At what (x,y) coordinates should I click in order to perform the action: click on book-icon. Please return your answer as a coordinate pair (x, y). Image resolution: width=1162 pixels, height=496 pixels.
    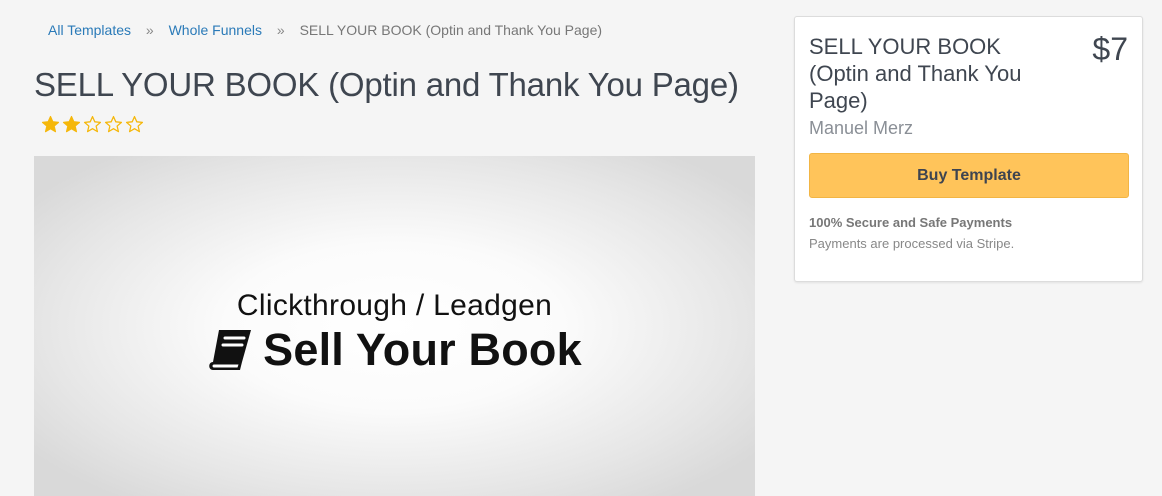
    Looking at the image, I should click on (230, 350).